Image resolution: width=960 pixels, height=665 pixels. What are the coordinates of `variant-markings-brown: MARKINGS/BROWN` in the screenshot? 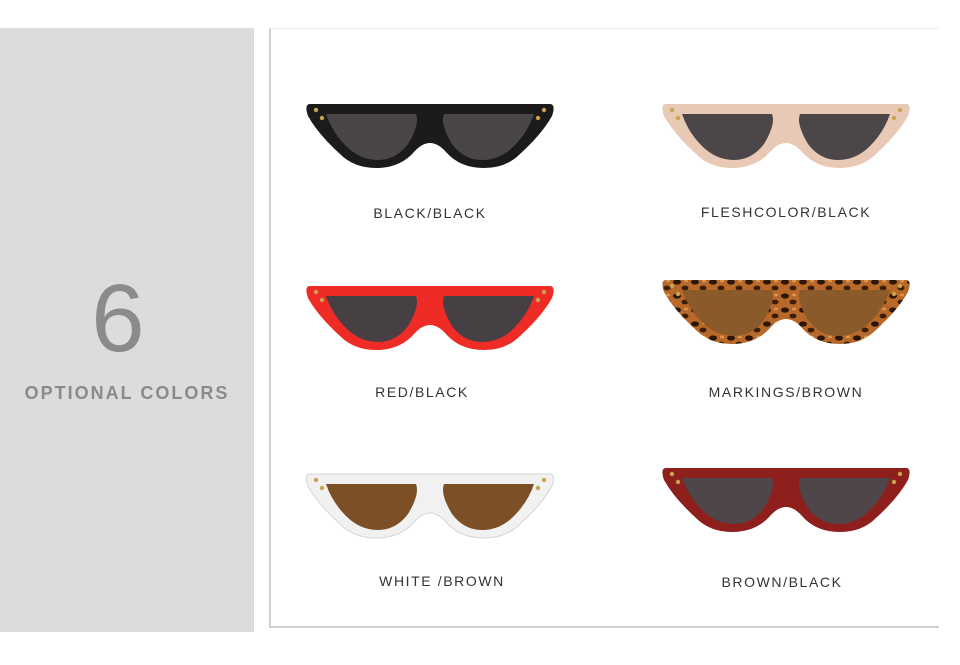 It's located at (786, 339).